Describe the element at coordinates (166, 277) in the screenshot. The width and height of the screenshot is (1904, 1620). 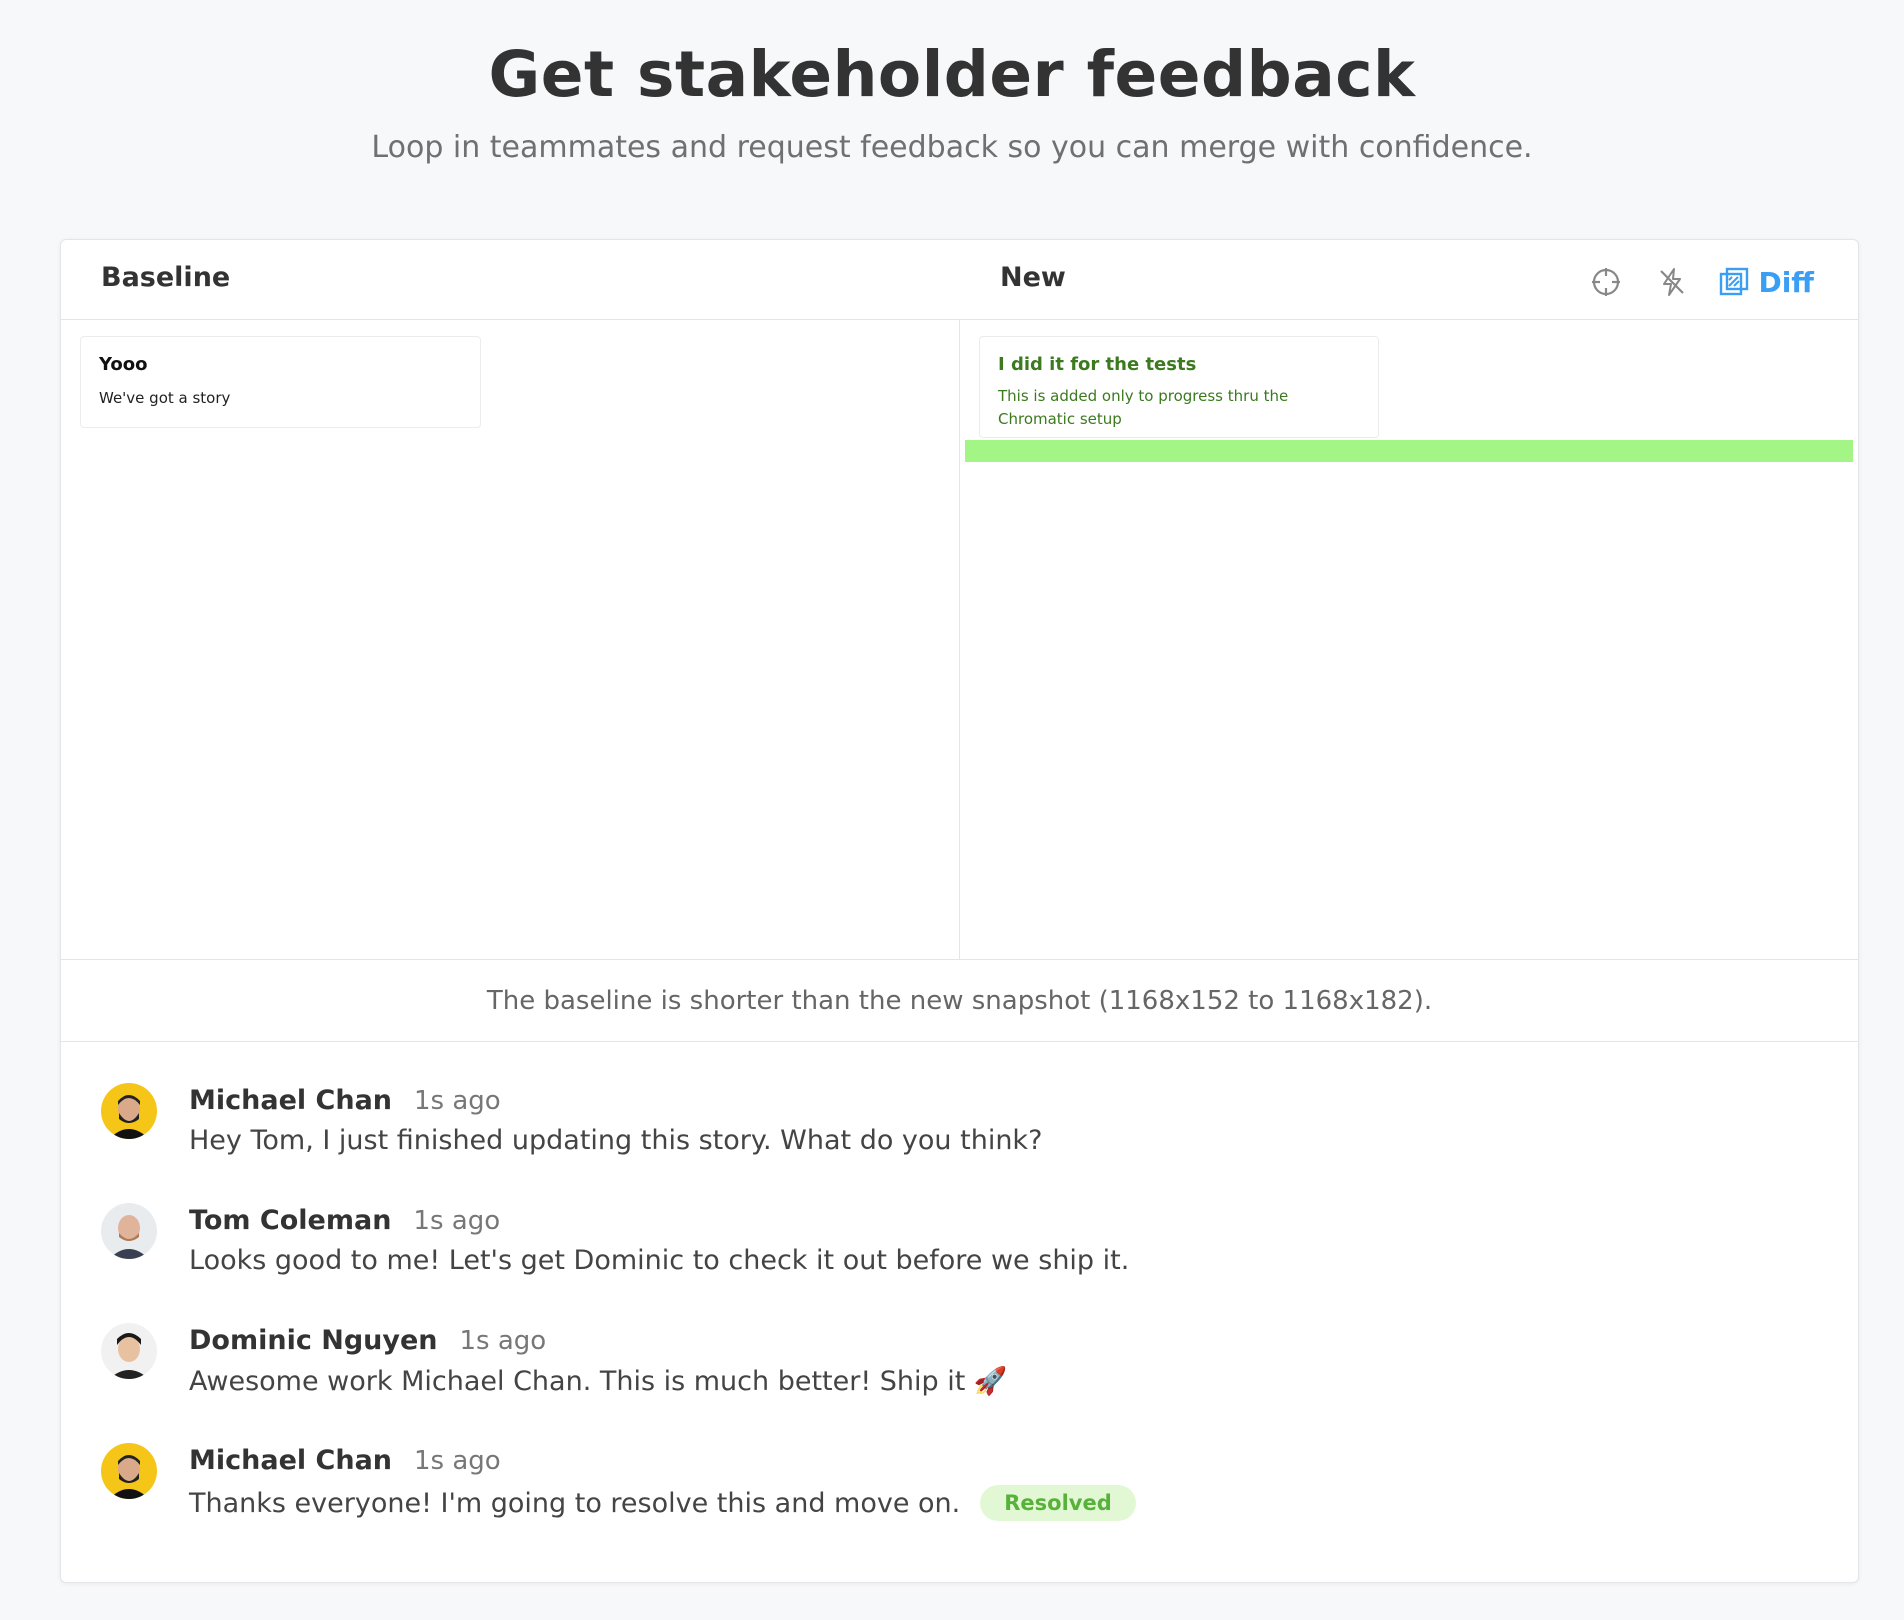
I see `baseline-label: Baseline` at that location.